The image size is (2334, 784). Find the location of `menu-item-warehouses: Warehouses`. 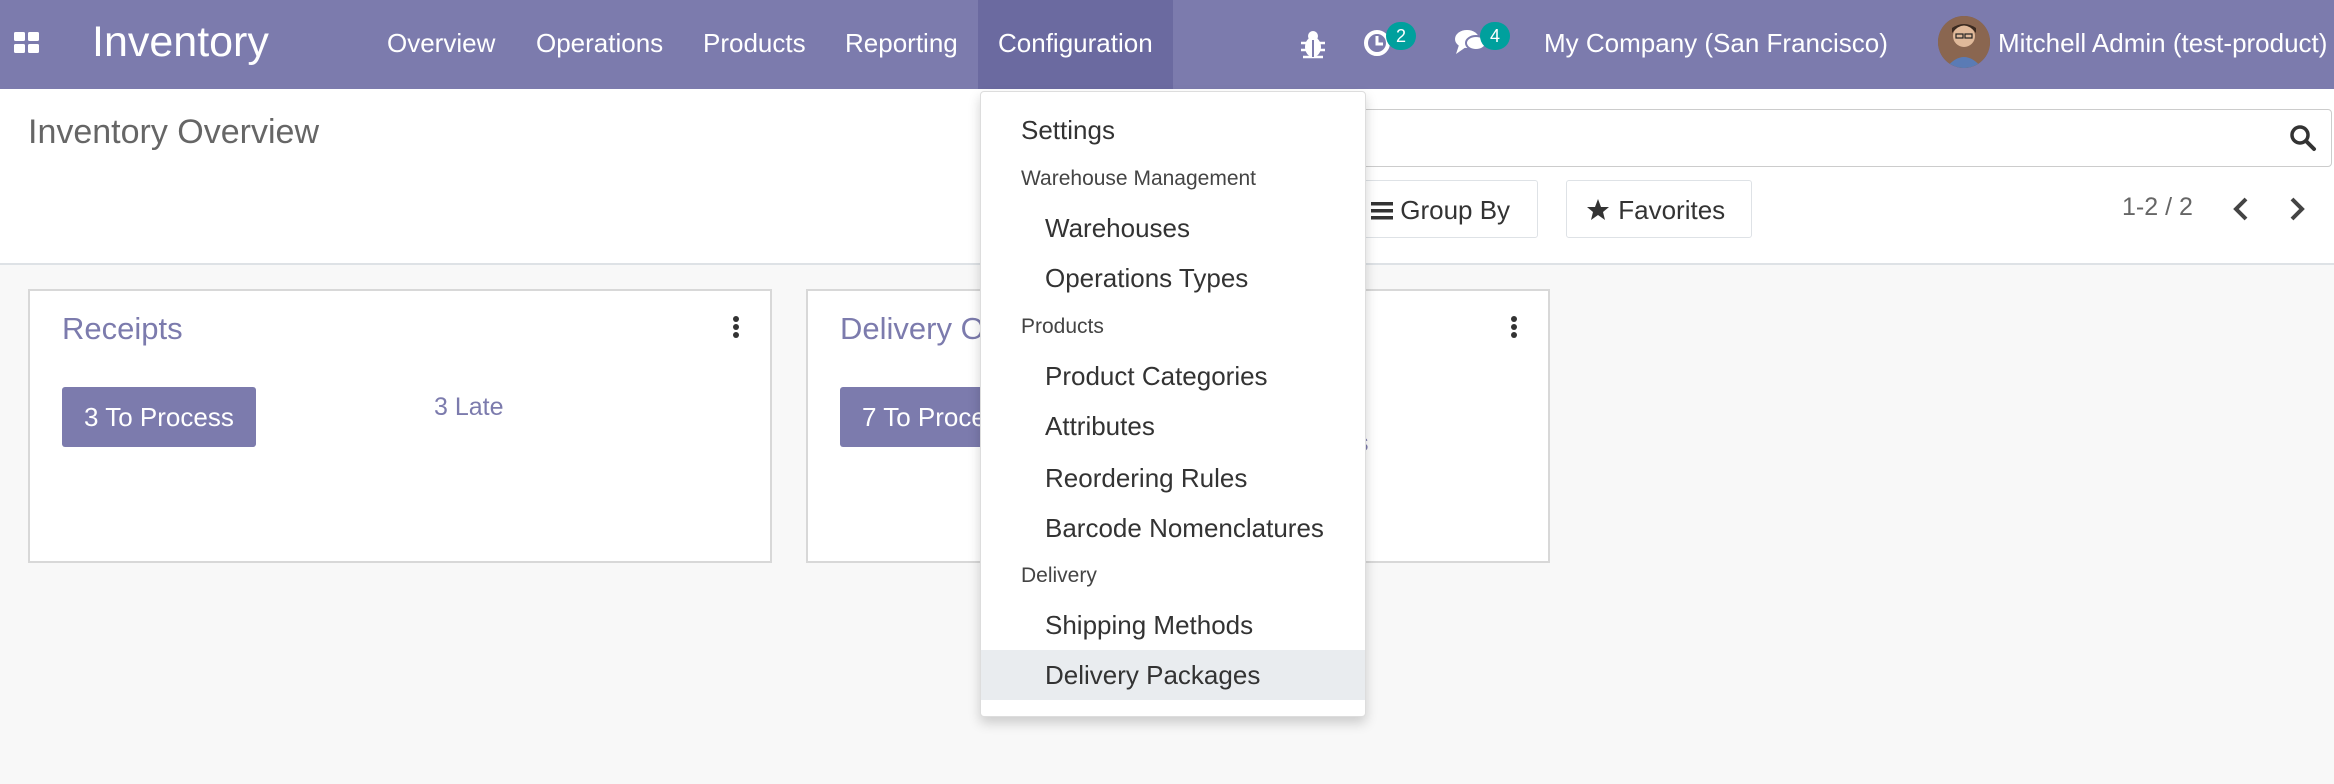

menu-item-warehouses: Warehouses is located at coordinates (1173, 228).